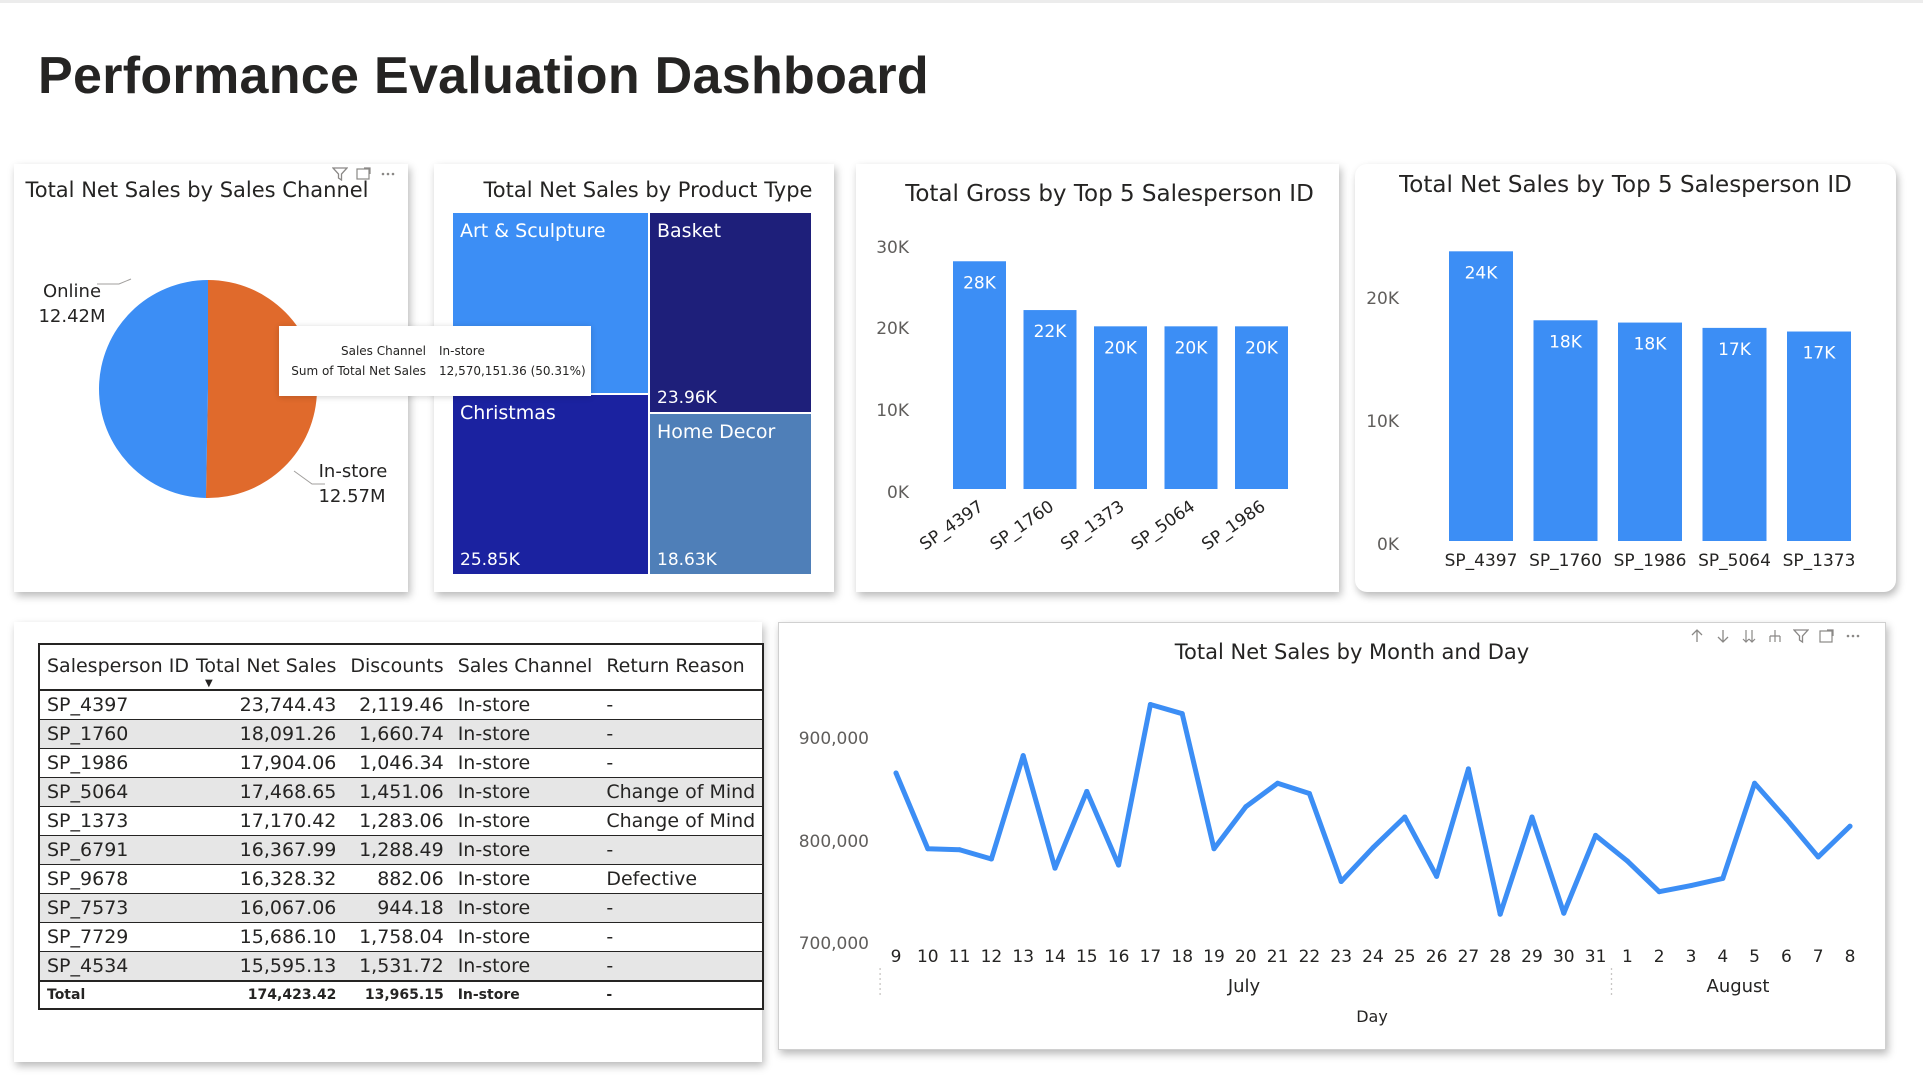  Describe the element at coordinates (533, 231) in the screenshot. I see `treemap-cell-label: Art & Sculpture` at that location.